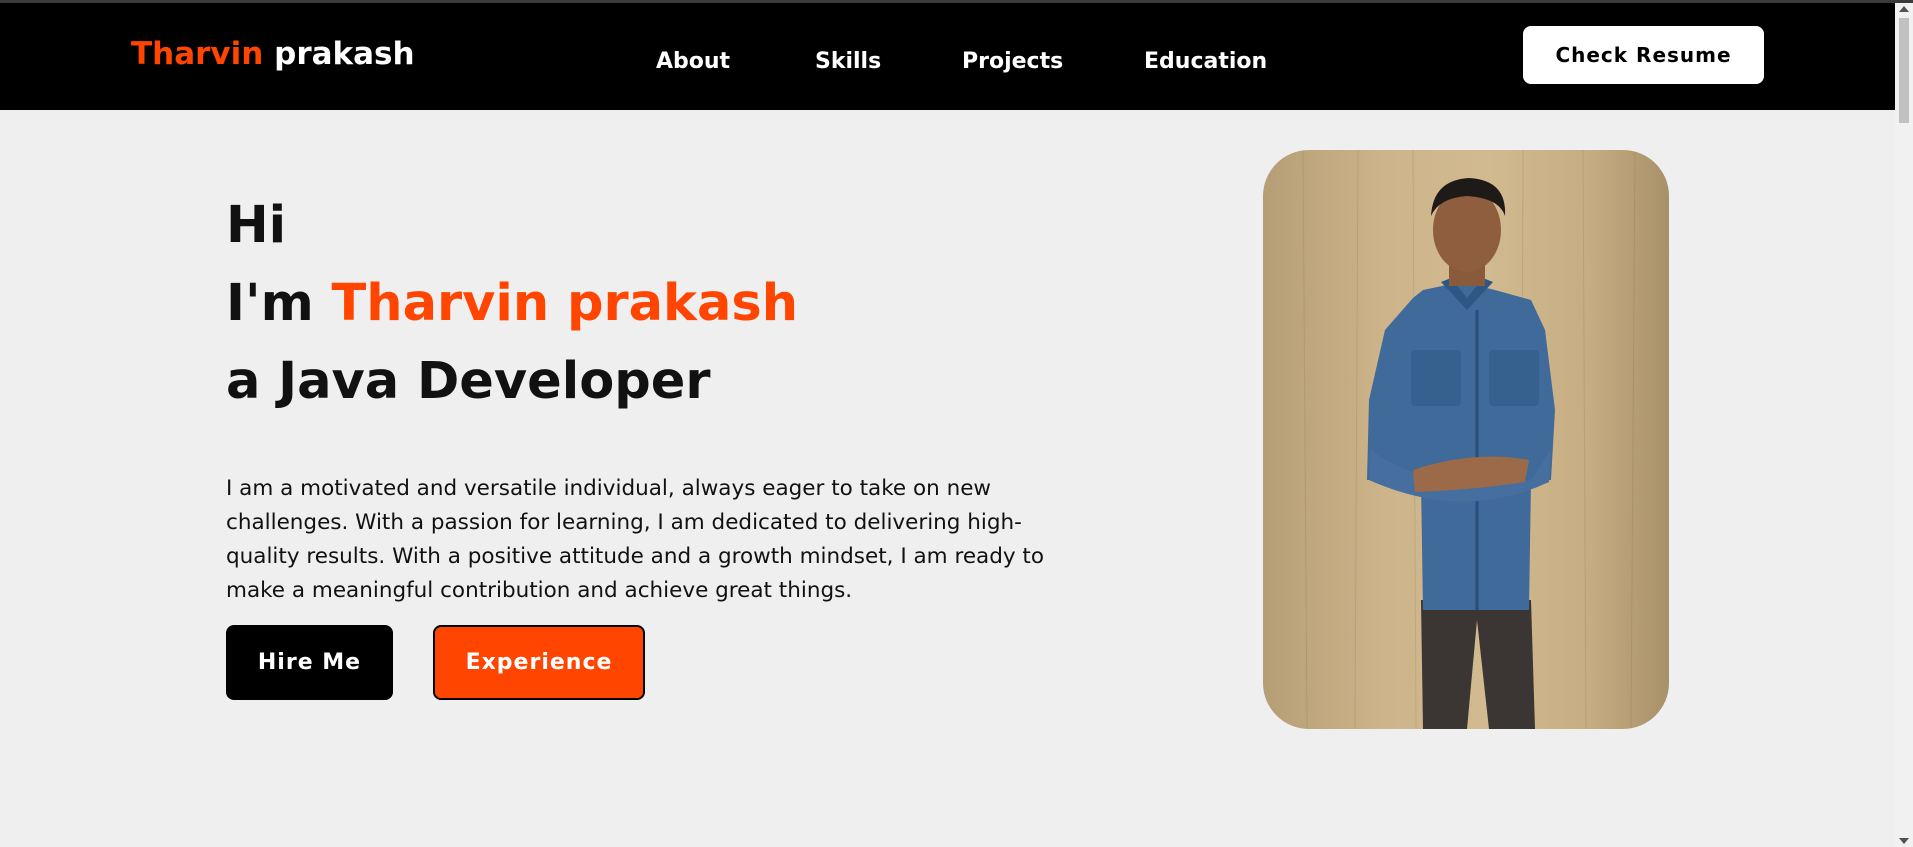 The width and height of the screenshot is (1913, 847). Describe the element at coordinates (1904, 9) in the screenshot. I see `scroll-up-arrow-icon` at that location.